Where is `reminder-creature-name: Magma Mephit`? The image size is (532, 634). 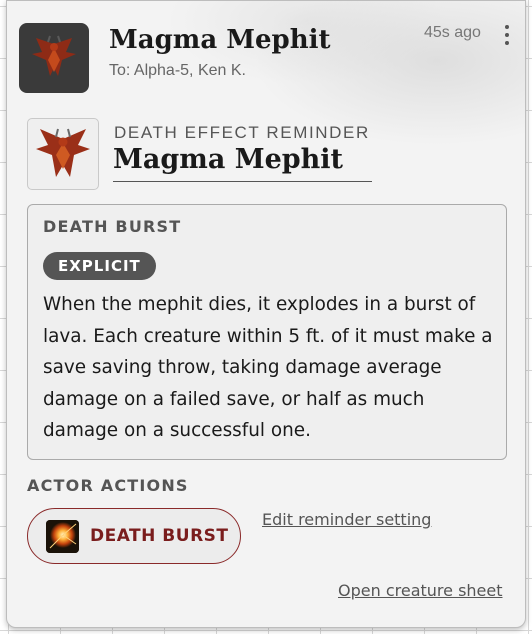 reminder-creature-name: Magma Mephit is located at coordinates (242, 163).